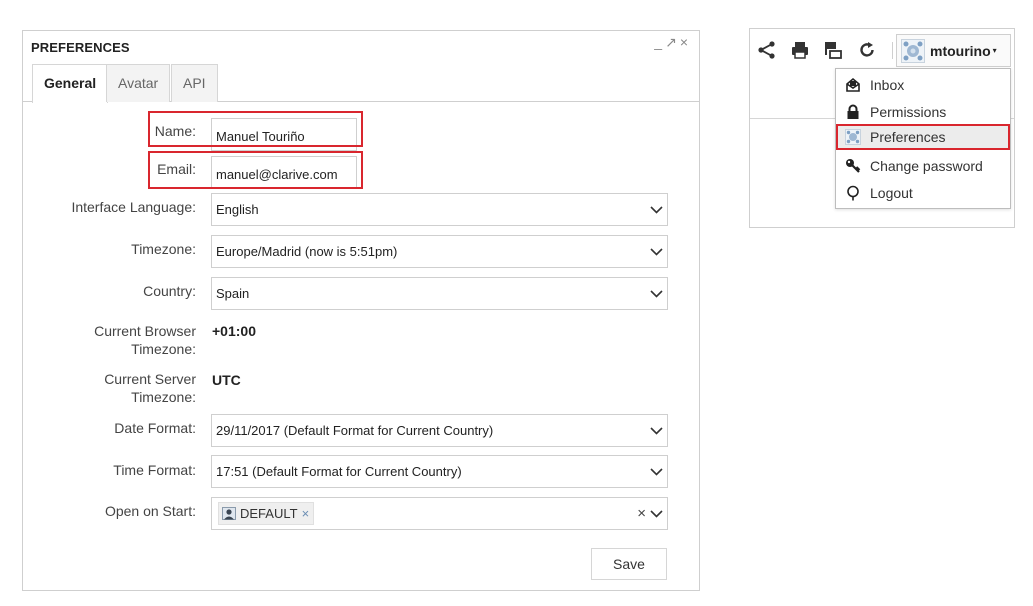 This screenshot has width=1033, height=606. I want to click on menu-item-preferences: Preferences, so click(923, 137).